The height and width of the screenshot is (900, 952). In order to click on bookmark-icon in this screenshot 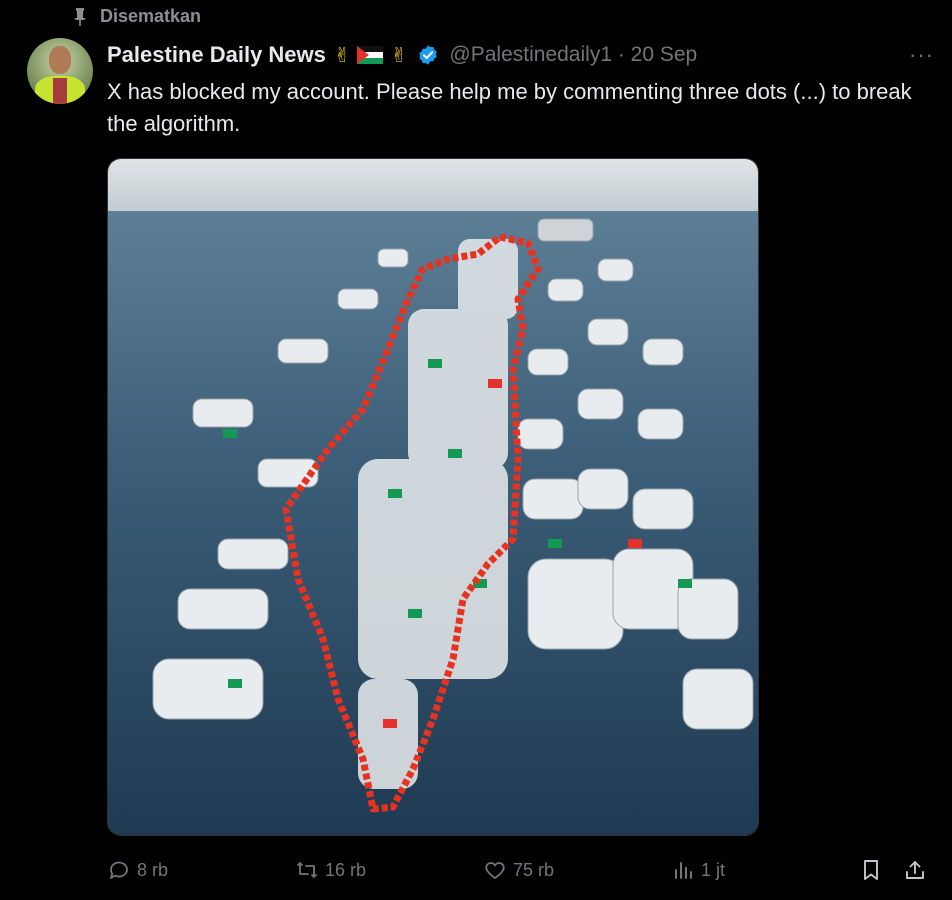, I will do `click(871, 870)`.